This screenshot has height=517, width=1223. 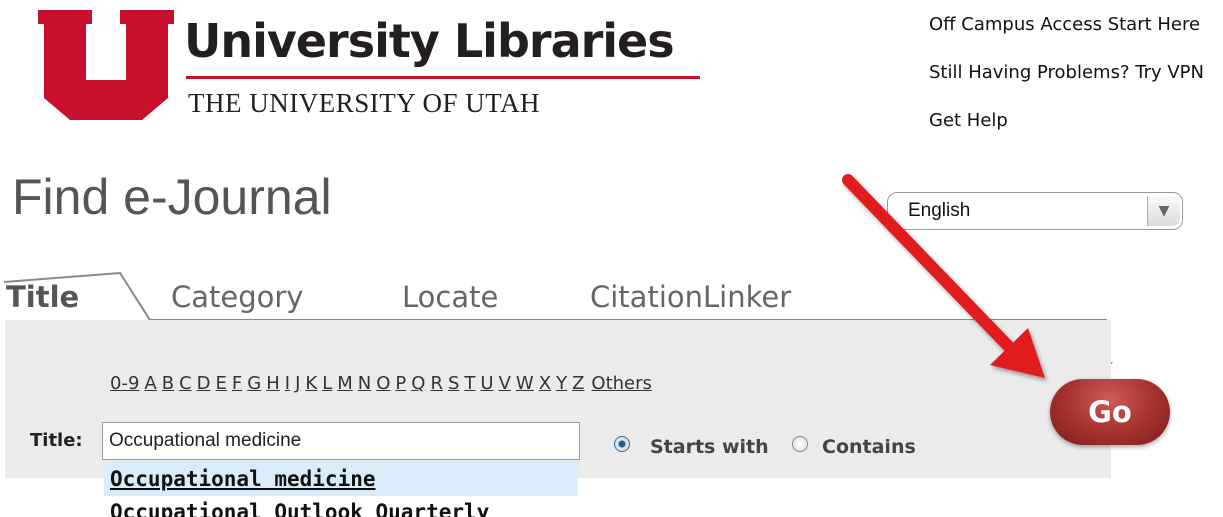 What do you see at coordinates (287, 383) in the screenshot?
I see `alpha-link-i: I` at bounding box center [287, 383].